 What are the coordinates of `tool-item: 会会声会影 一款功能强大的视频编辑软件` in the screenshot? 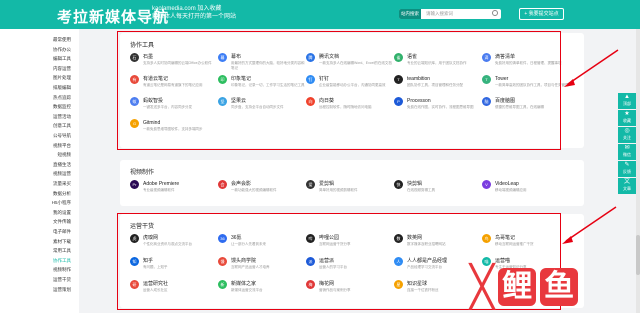 It's located at (263, 193).